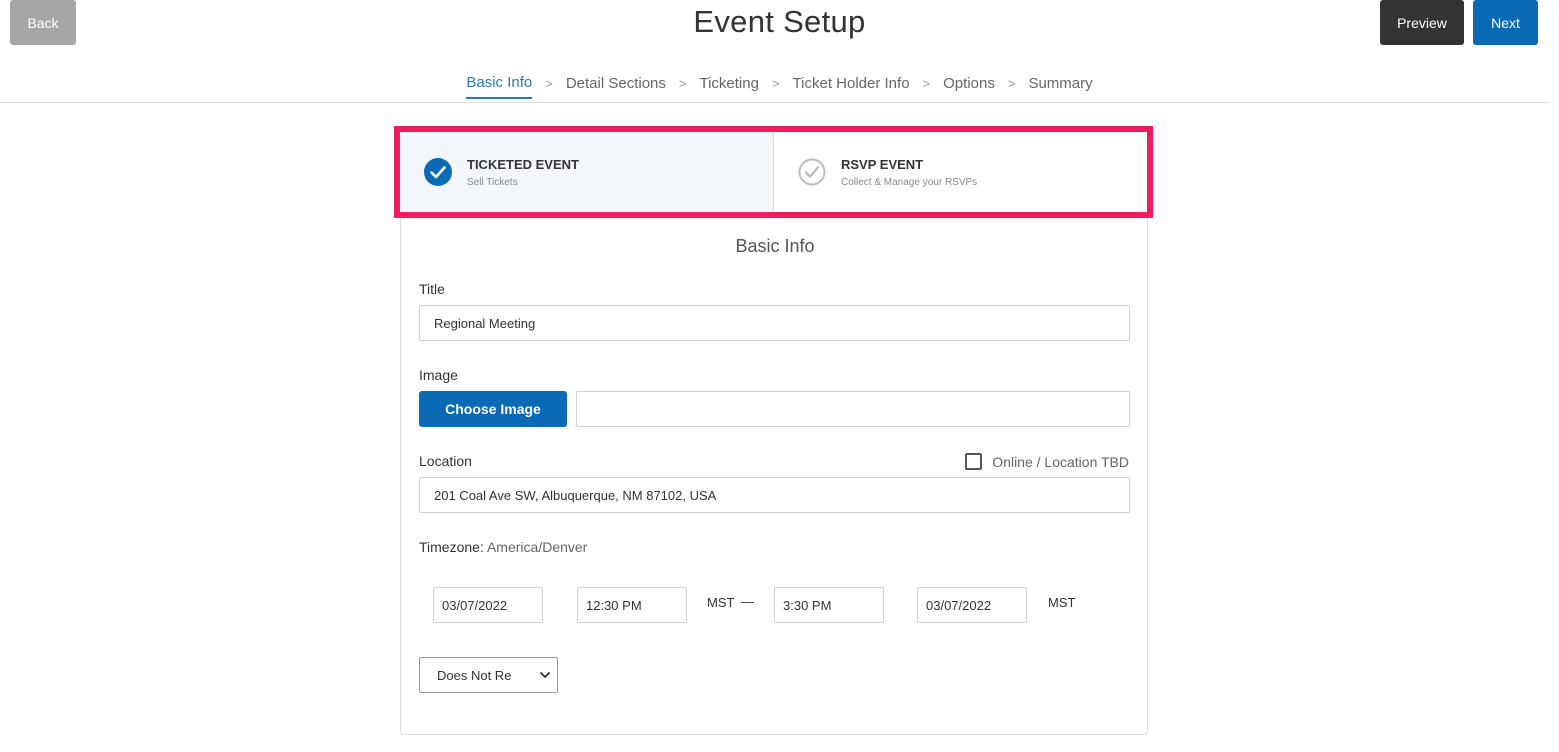 The height and width of the screenshot is (752, 1559). I want to click on recurrence-select: Does Not Re, so click(488, 675).